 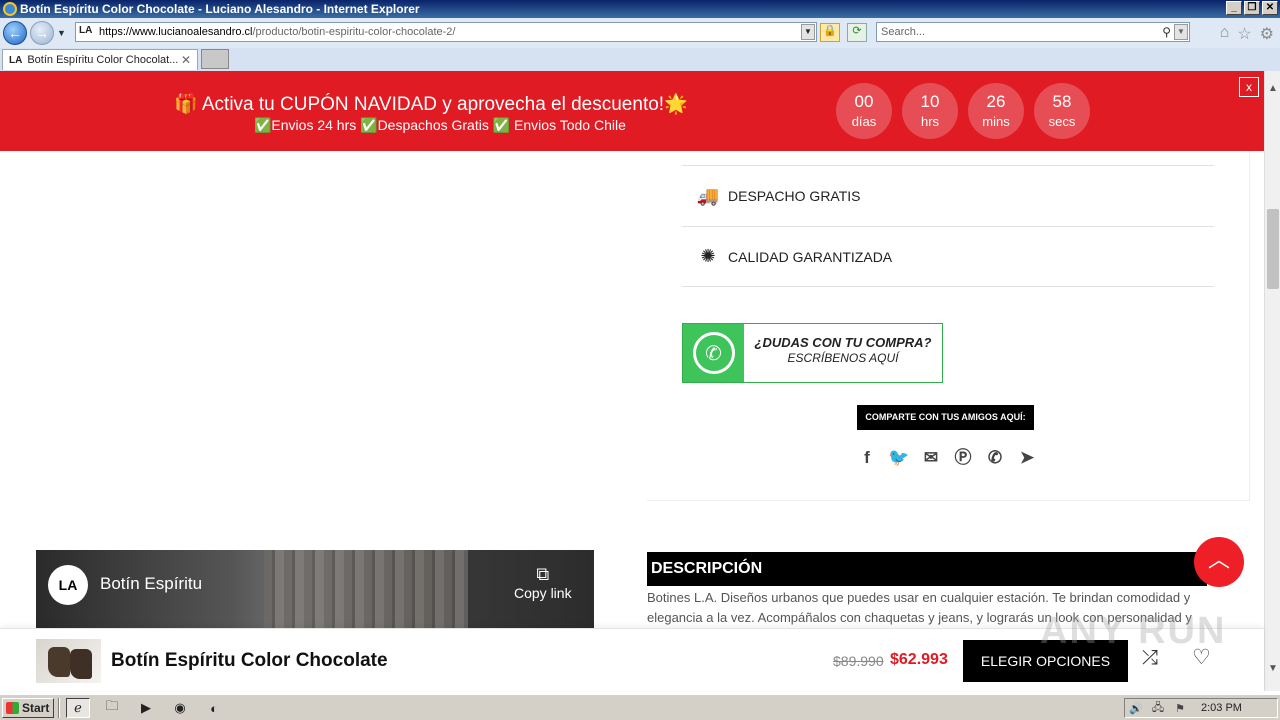 I want to click on pinterest-icon: Ⓟ, so click(x=963, y=458).